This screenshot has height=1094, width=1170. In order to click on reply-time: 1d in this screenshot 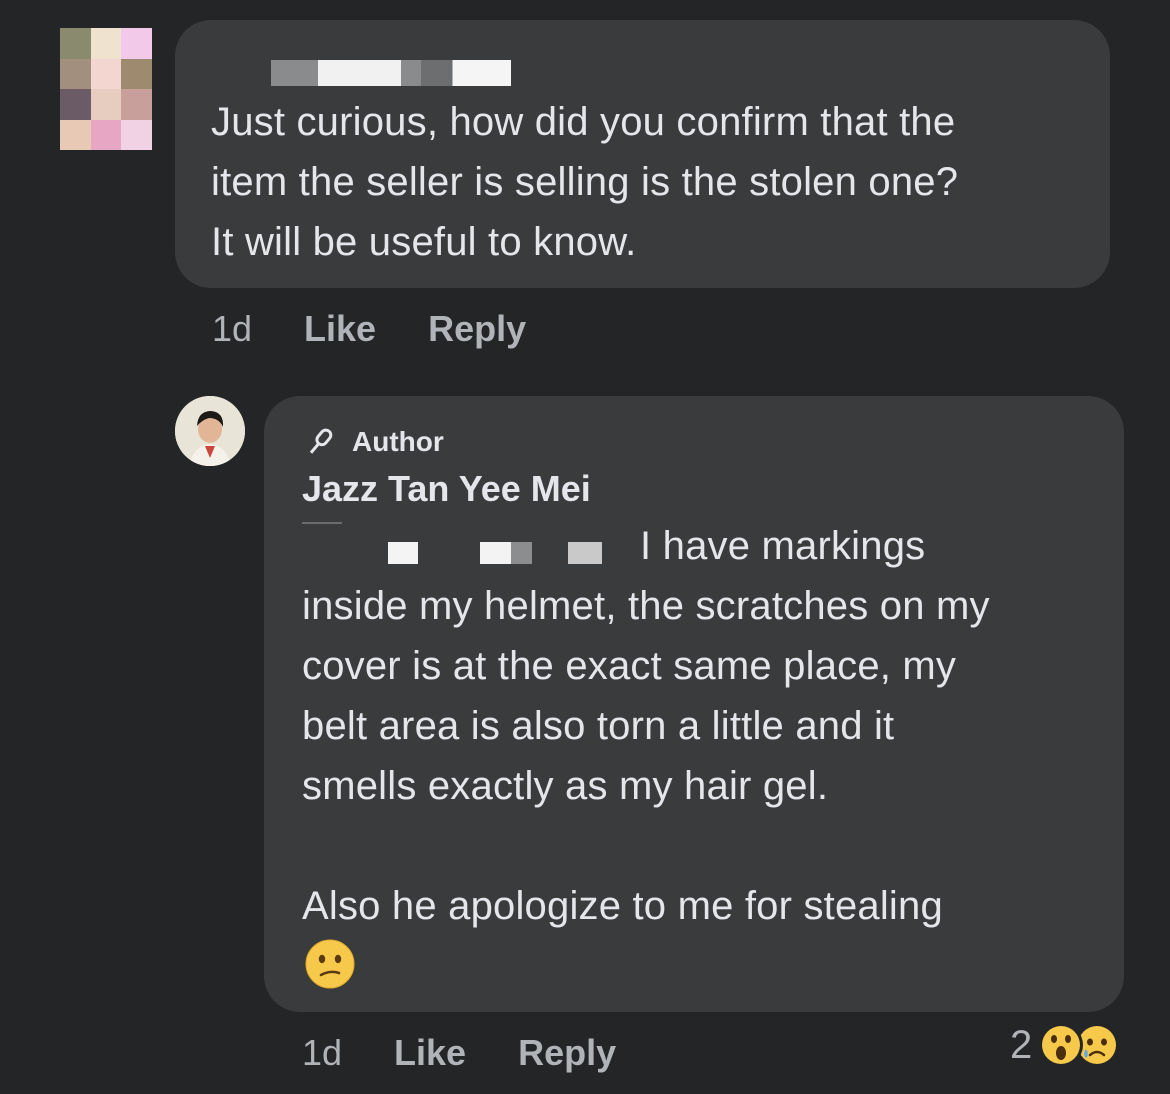, I will do `click(322, 1053)`.